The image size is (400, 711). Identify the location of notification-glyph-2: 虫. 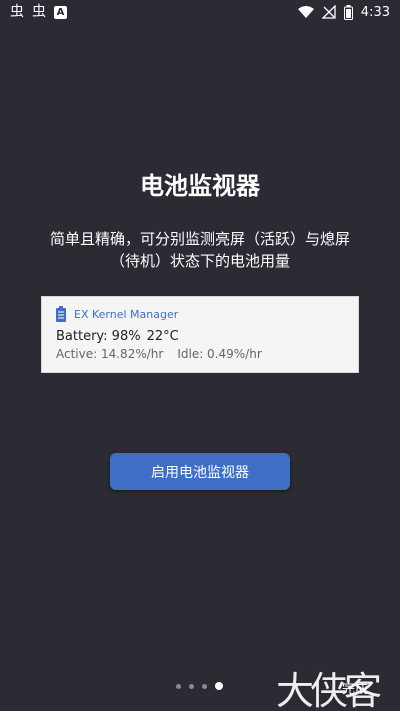
(39, 12).